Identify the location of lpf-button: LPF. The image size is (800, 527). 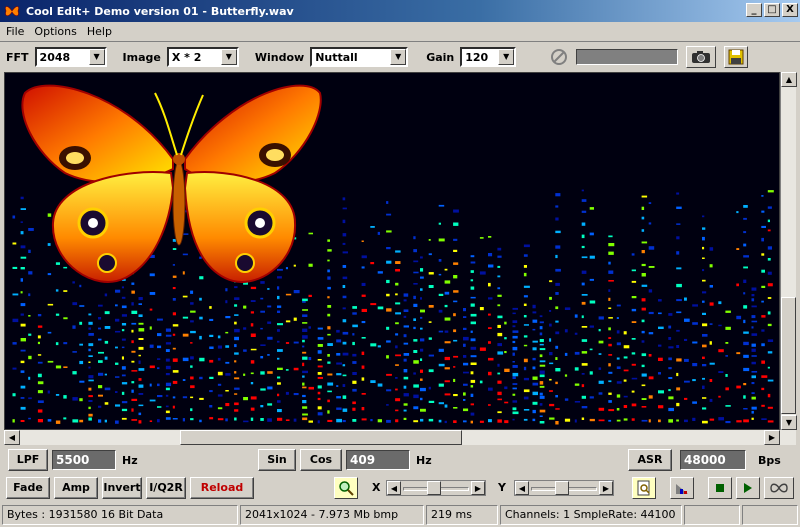
(28, 460).